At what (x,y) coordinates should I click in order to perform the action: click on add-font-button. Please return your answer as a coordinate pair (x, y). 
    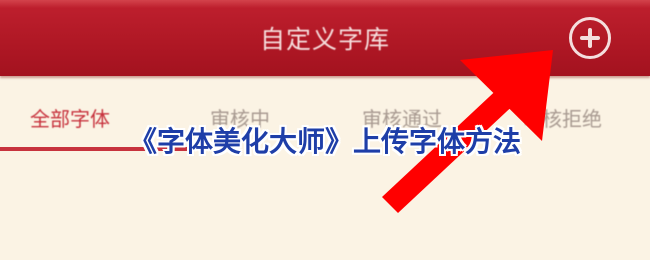
    Looking at the image, I should click on (590, 38).